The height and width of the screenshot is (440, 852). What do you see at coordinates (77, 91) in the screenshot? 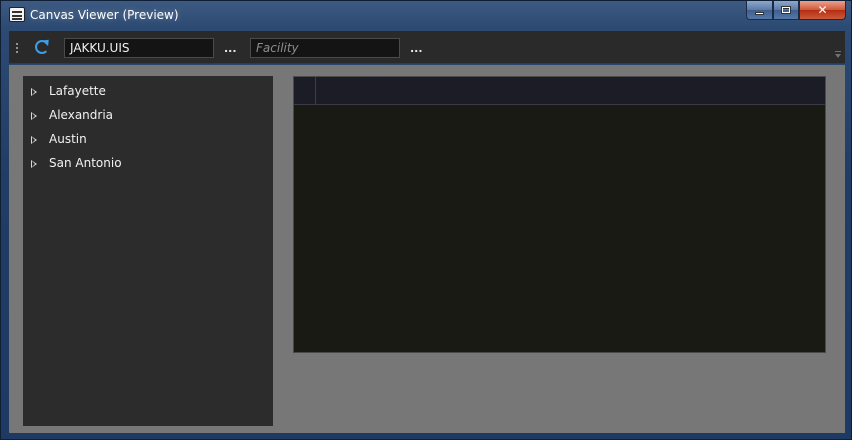
I see `tree-item-label: Lafayette` at bounding box center [77, 91].